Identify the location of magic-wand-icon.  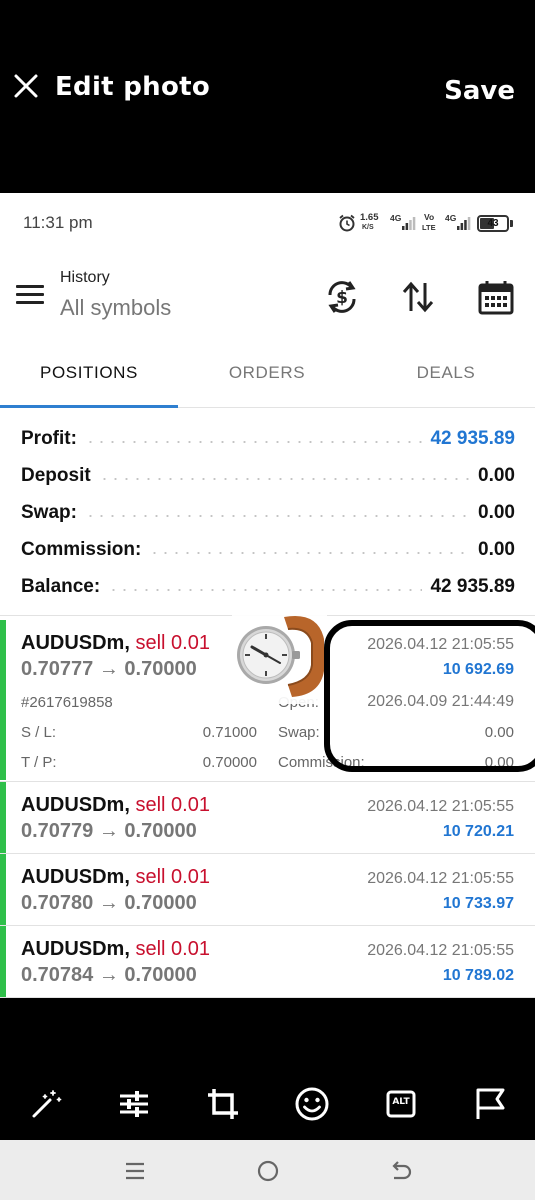
(46, 1104).